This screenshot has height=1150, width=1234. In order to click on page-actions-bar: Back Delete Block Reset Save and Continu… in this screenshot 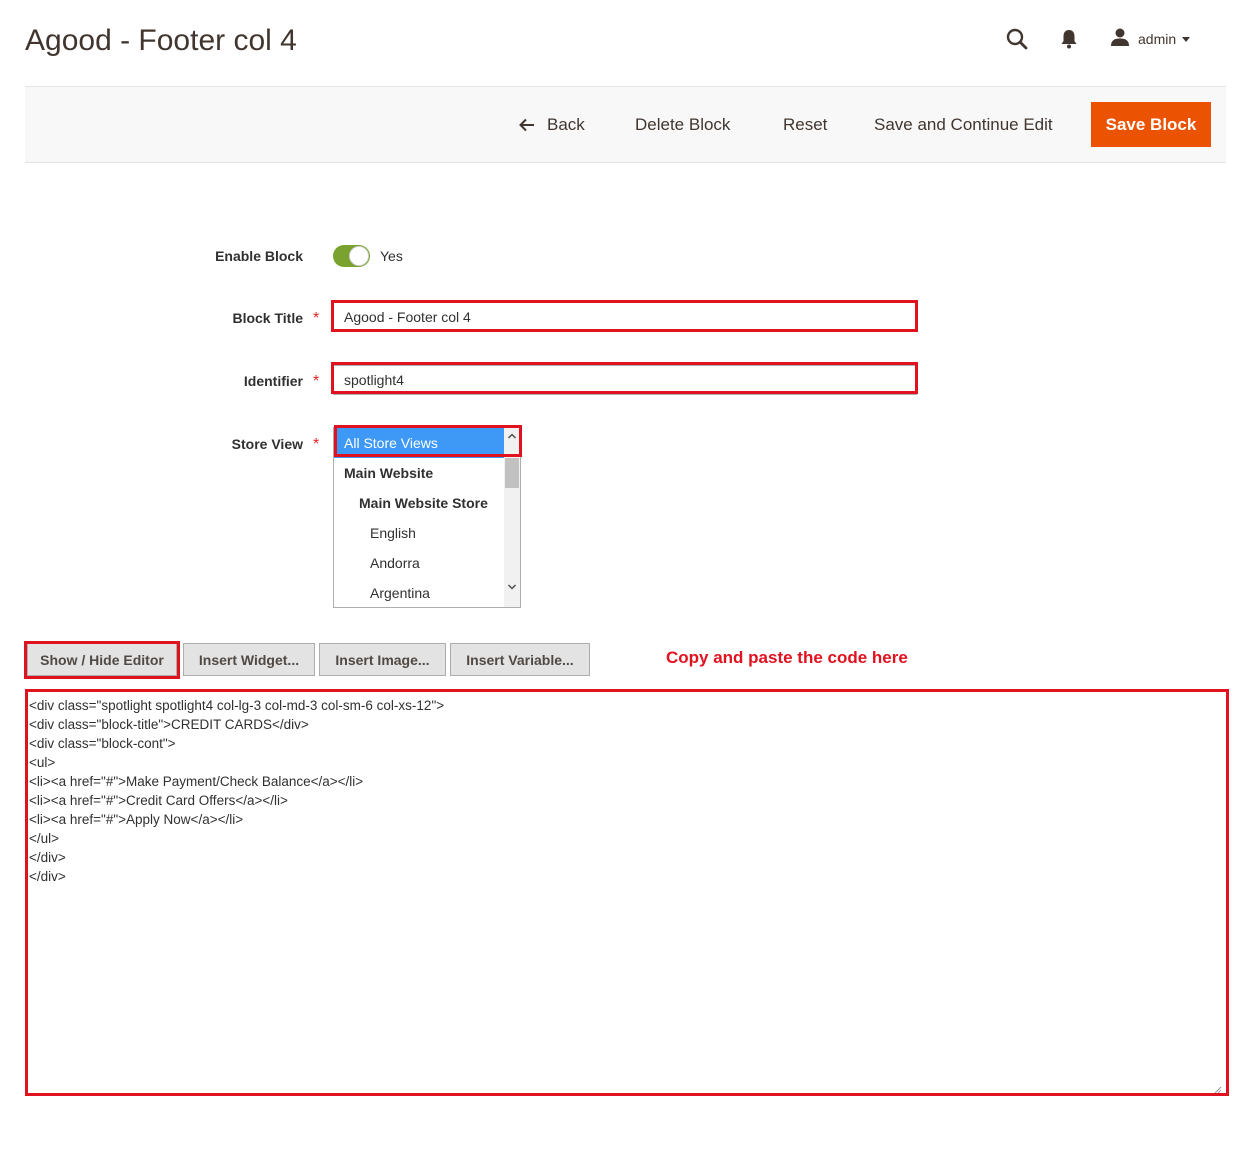, I will do `click(625, 124)`.